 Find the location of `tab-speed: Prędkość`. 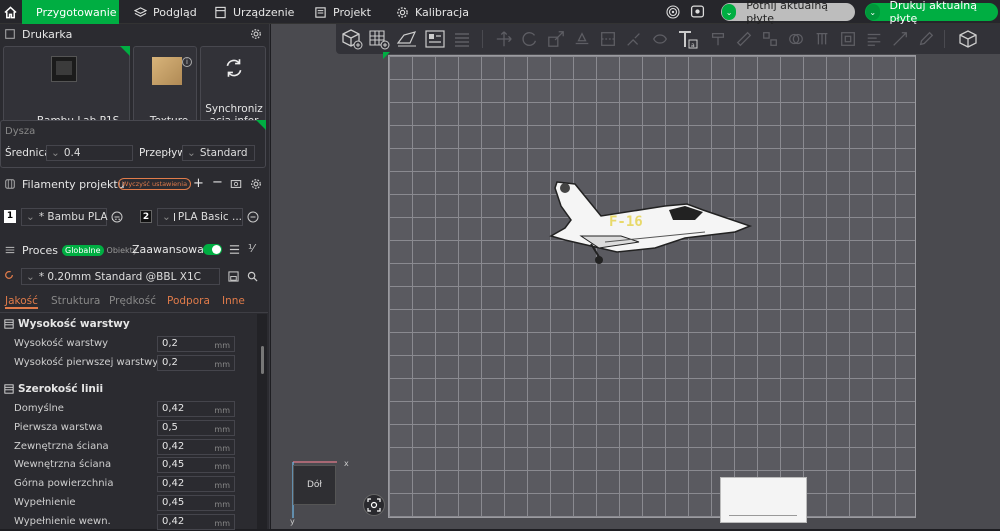

tab-speed: Prędkość is located at coordinates (132, 301).